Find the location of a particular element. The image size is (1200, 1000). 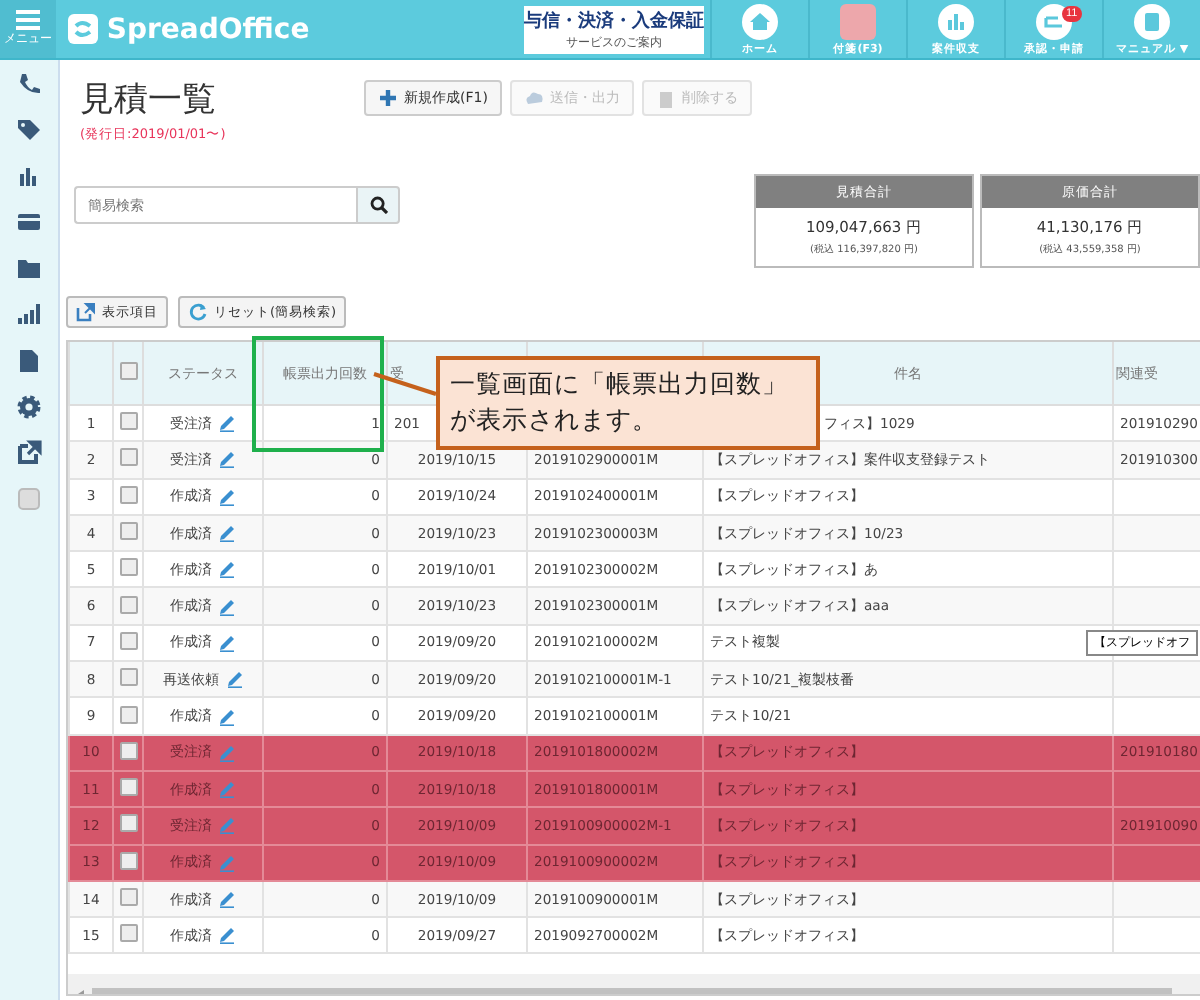

bar-chart-icon is located at coordinates (29, 177).